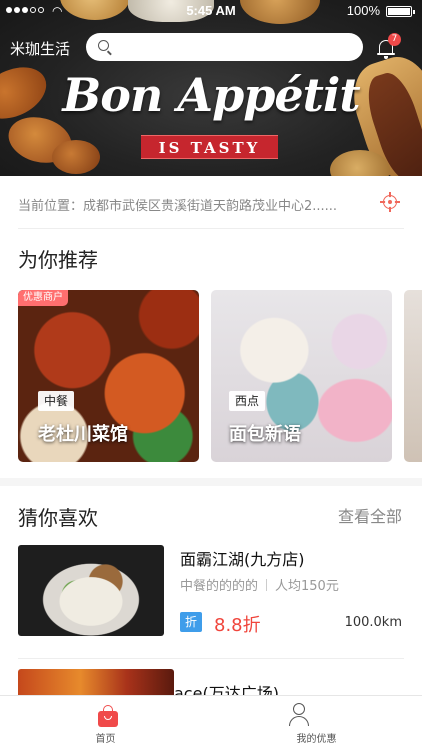  What do you see at coordinates (316, 739) in the screenshot?
I see `tab-my-offers-label: 我的优惠` at bounding box center [316, 739].